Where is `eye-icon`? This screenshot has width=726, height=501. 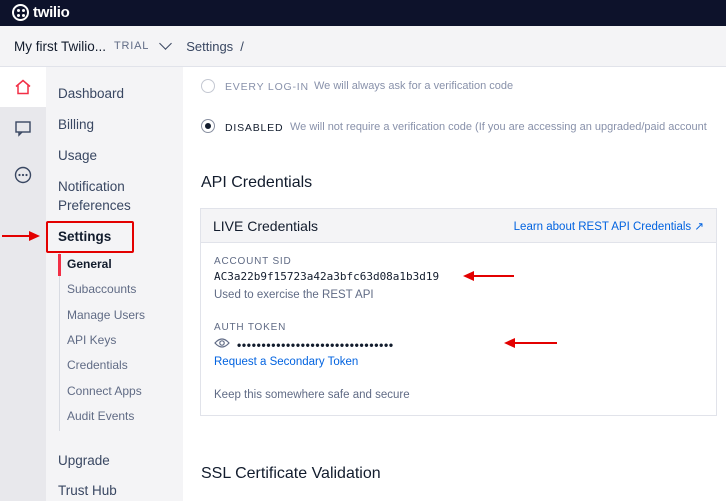
eye-icon is located at coordinates (222, 343).